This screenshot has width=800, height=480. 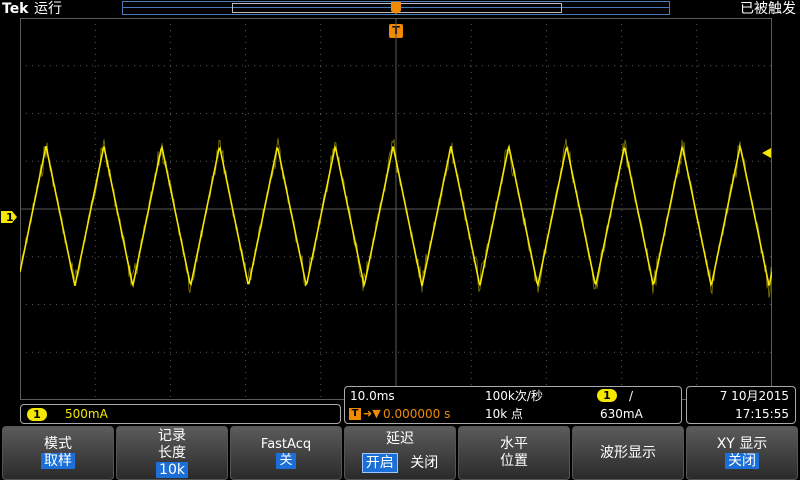 I want to click on datetime-status: 7 10月2015 17:15:55, so click(x=741, y=405).